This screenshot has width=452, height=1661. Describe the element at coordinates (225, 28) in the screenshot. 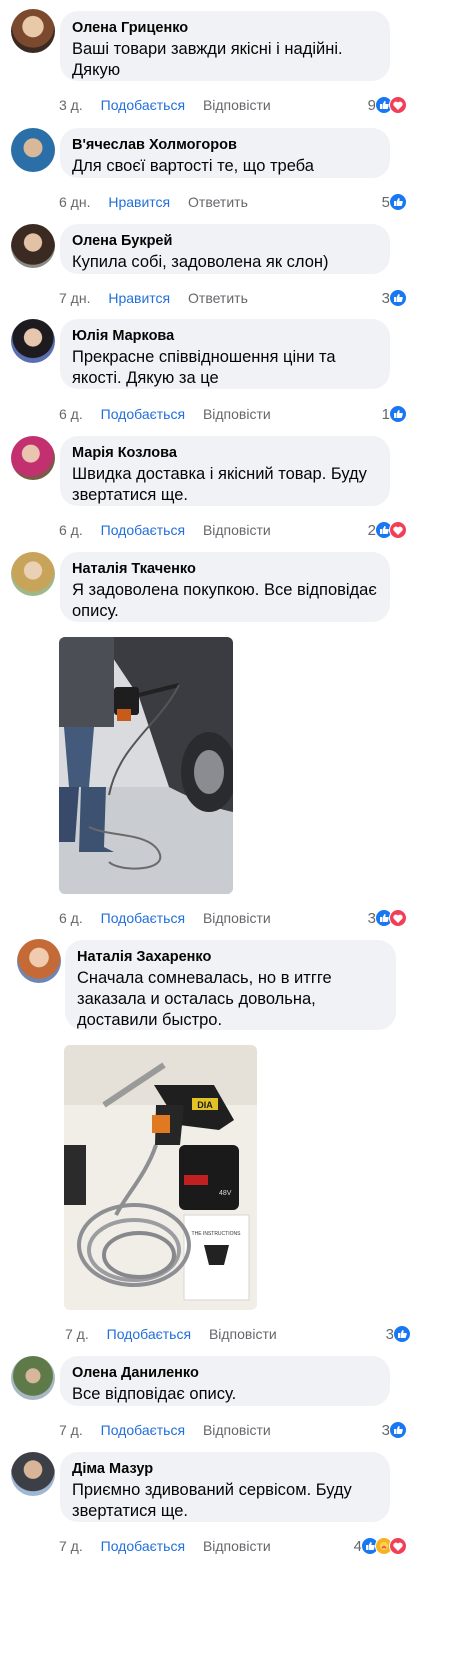

I see `comment-author: Олена Гриценко` at that location.